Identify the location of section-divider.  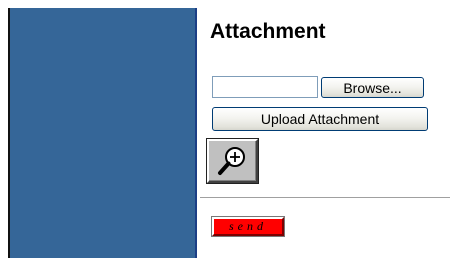
(325, 198).